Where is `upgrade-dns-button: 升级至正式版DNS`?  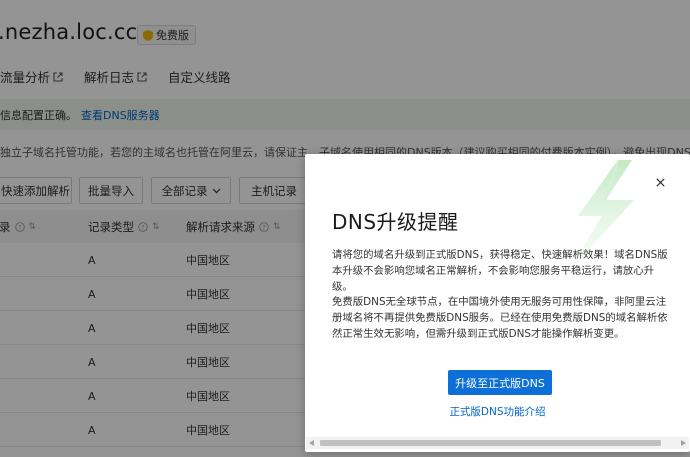 upgrade-dns-button: 升级至正式版DNS is located at coordinates (500, 382).